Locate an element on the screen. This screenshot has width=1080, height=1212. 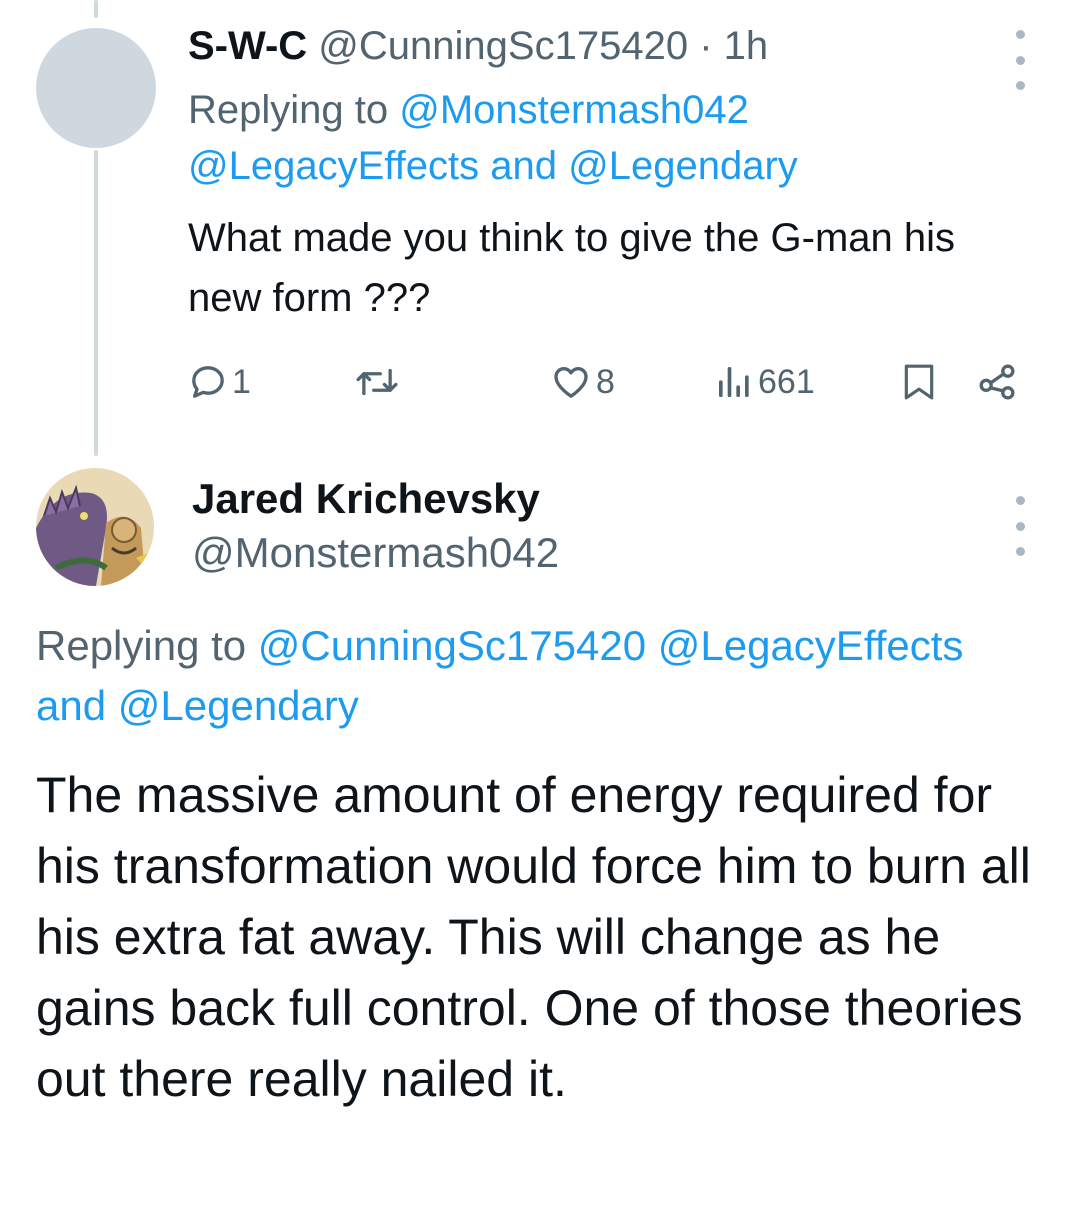
tweet1-handle: @CunningSc175420 is located at coordinates (503, 46).